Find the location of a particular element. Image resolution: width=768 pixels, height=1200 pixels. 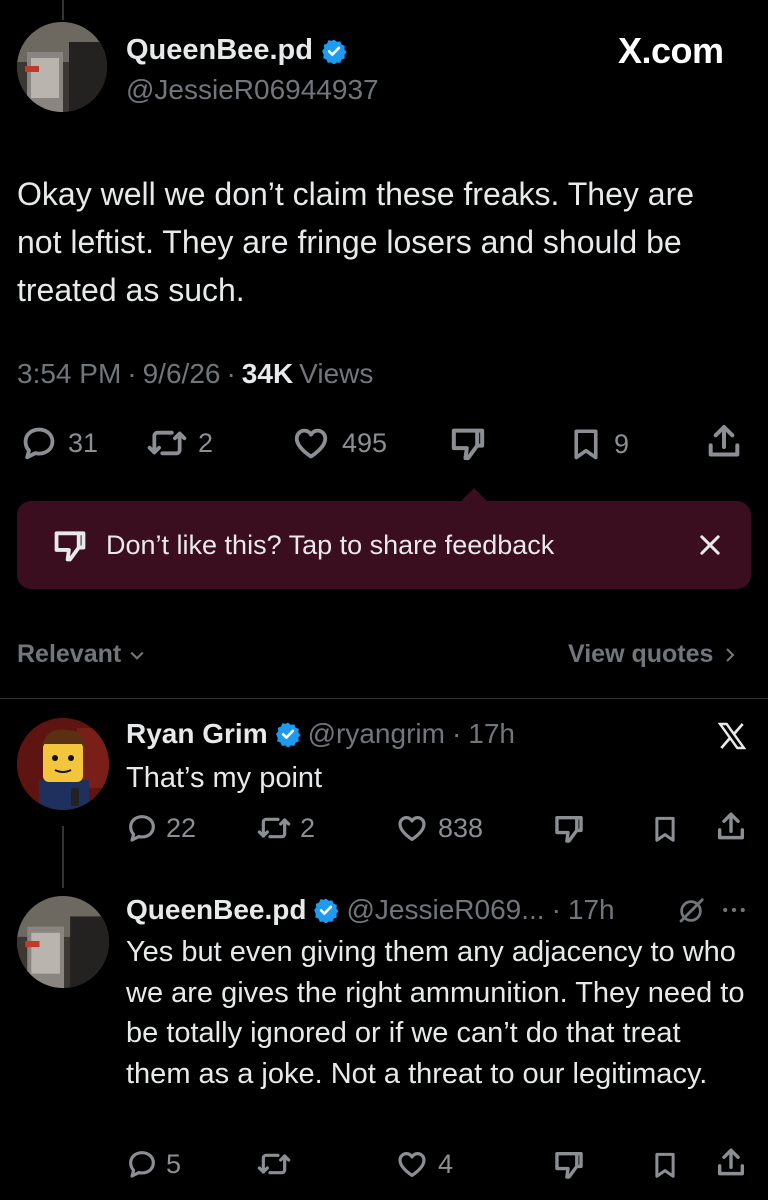

reply-action: 5 is located at coordinates (153, 1164).